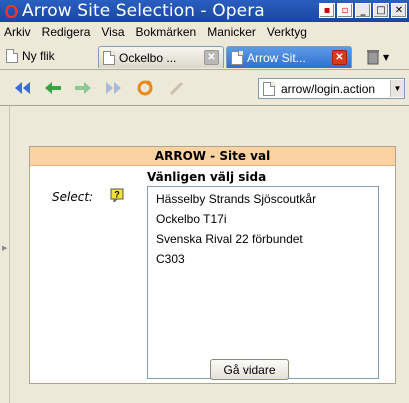 This screenshot has width=409, height=403. Describe the element at coordinates (212, 156) in the screenshot. I see `panel-header: ARROW - Site val` at that location.